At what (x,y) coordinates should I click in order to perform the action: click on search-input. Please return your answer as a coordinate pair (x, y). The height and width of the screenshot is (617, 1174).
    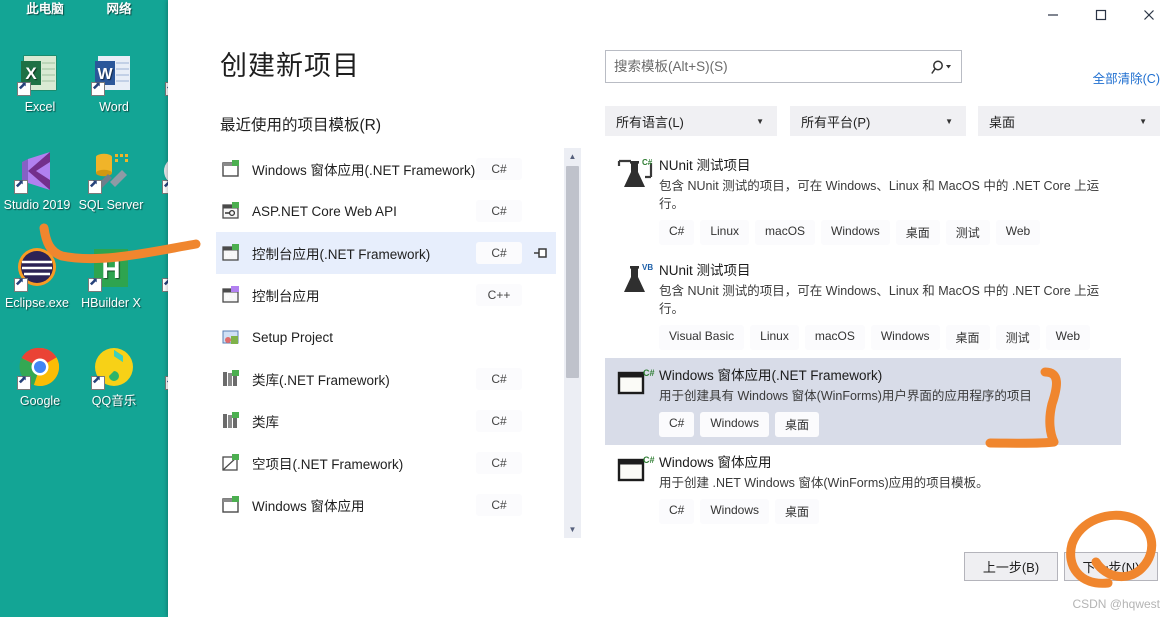
    Looking at the image, I should click on (768, 66).